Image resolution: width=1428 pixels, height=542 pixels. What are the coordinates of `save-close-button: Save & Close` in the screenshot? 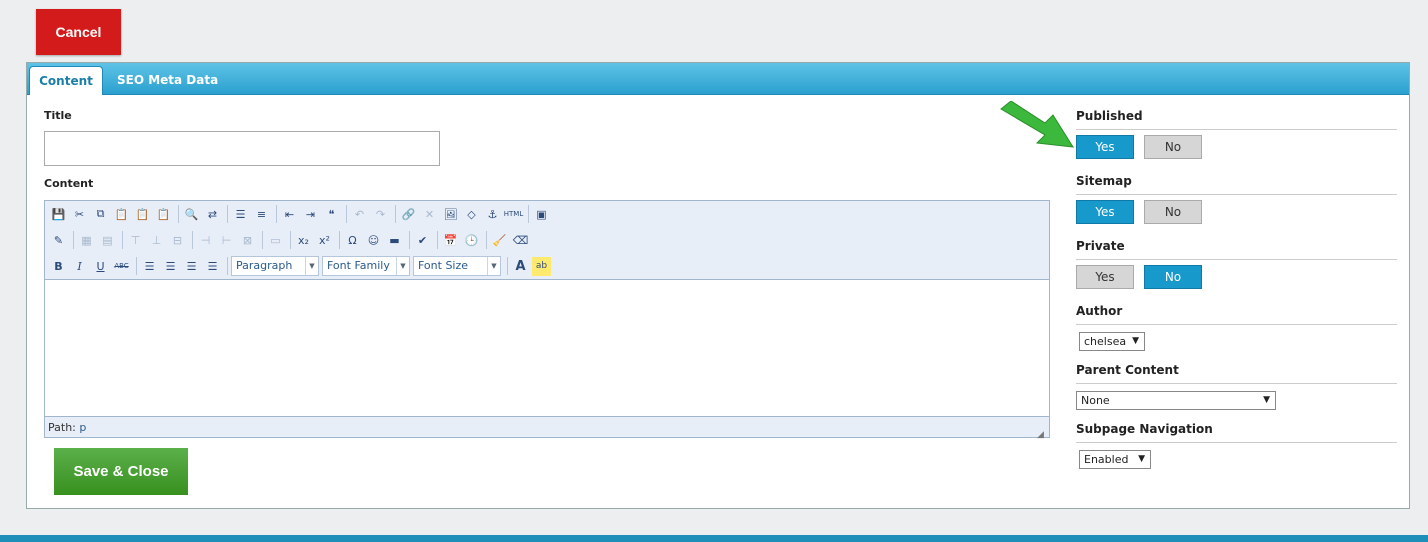 It's located at (121, 471).